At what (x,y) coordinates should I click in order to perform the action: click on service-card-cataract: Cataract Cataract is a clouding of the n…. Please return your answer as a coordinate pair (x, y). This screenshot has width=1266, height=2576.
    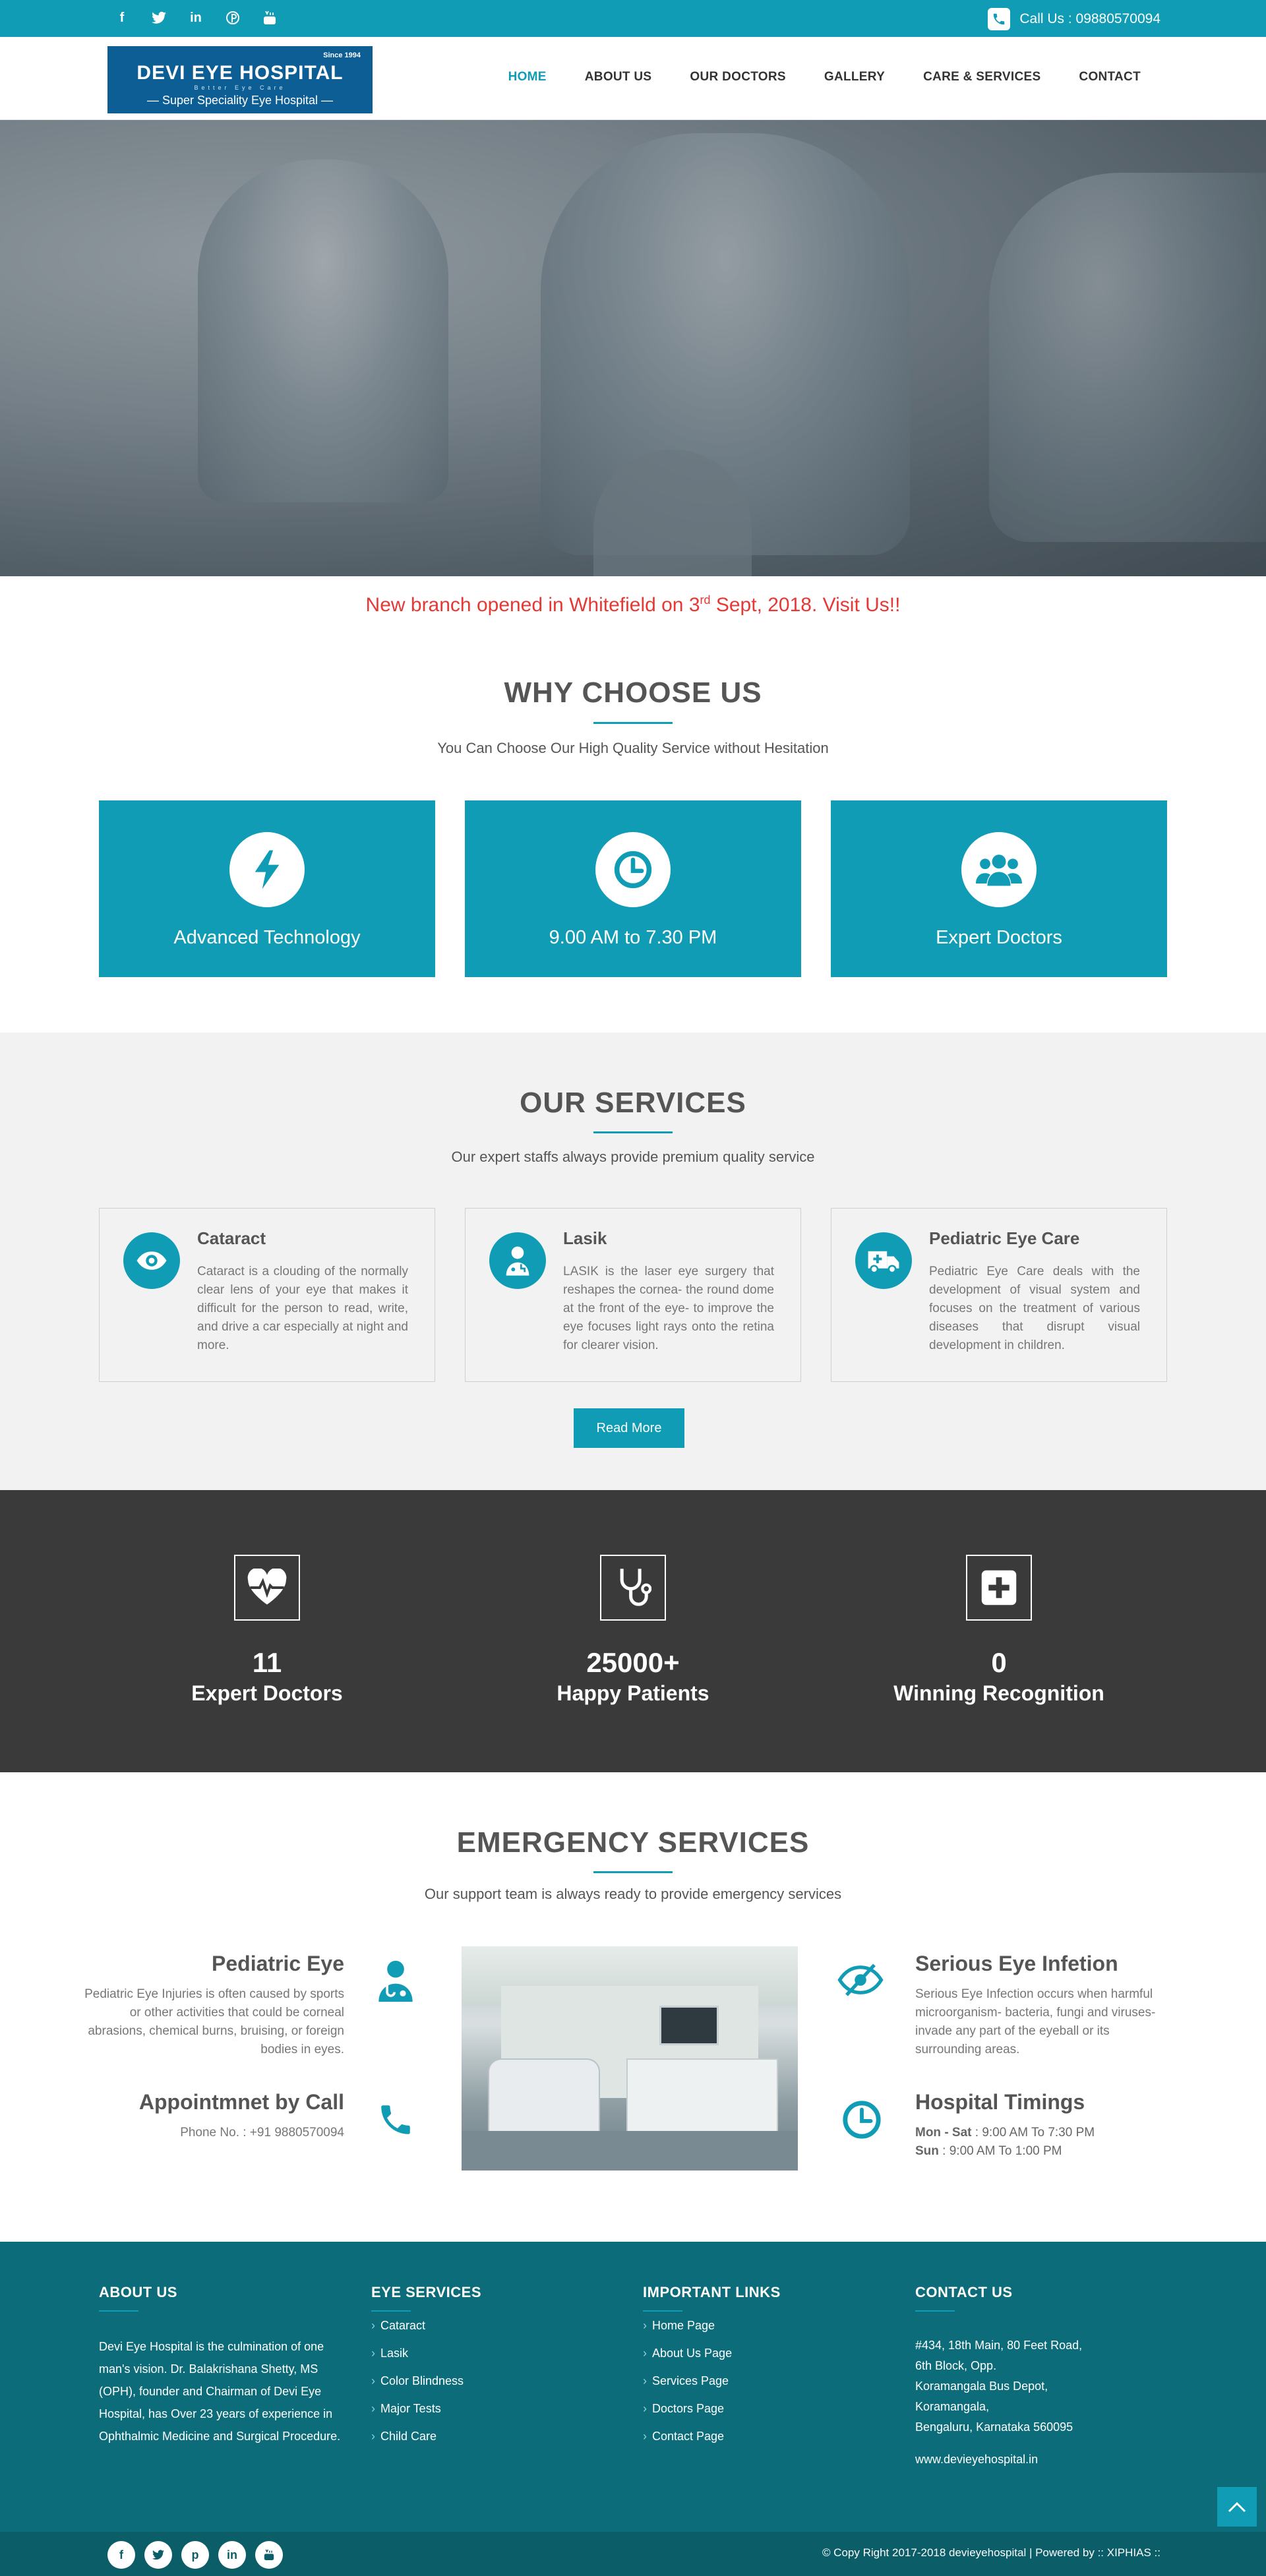
    Looking at the image, I should click on (267, 1295).